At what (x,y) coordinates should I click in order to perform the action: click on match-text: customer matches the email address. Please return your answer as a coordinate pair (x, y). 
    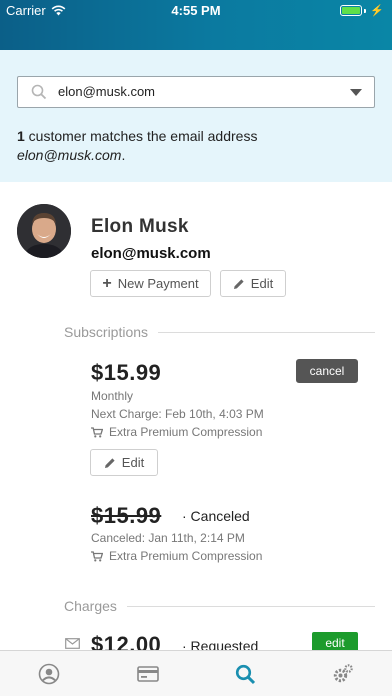
    Looking at the image, I should click on (141, 136).